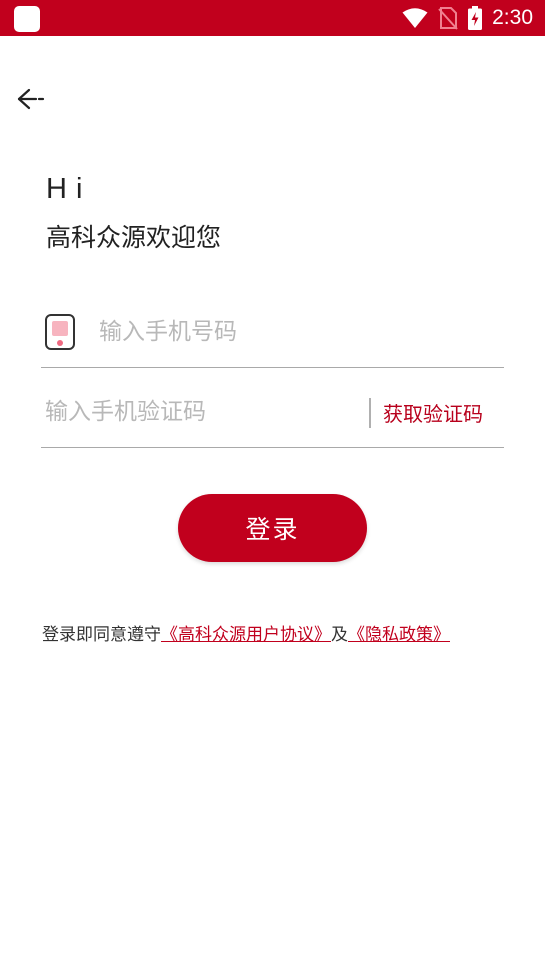 This screenshot has height=970, width=545. Describe the element at coordinates (415, 18) in the screenshot. I see `wifi-icon` at that location.